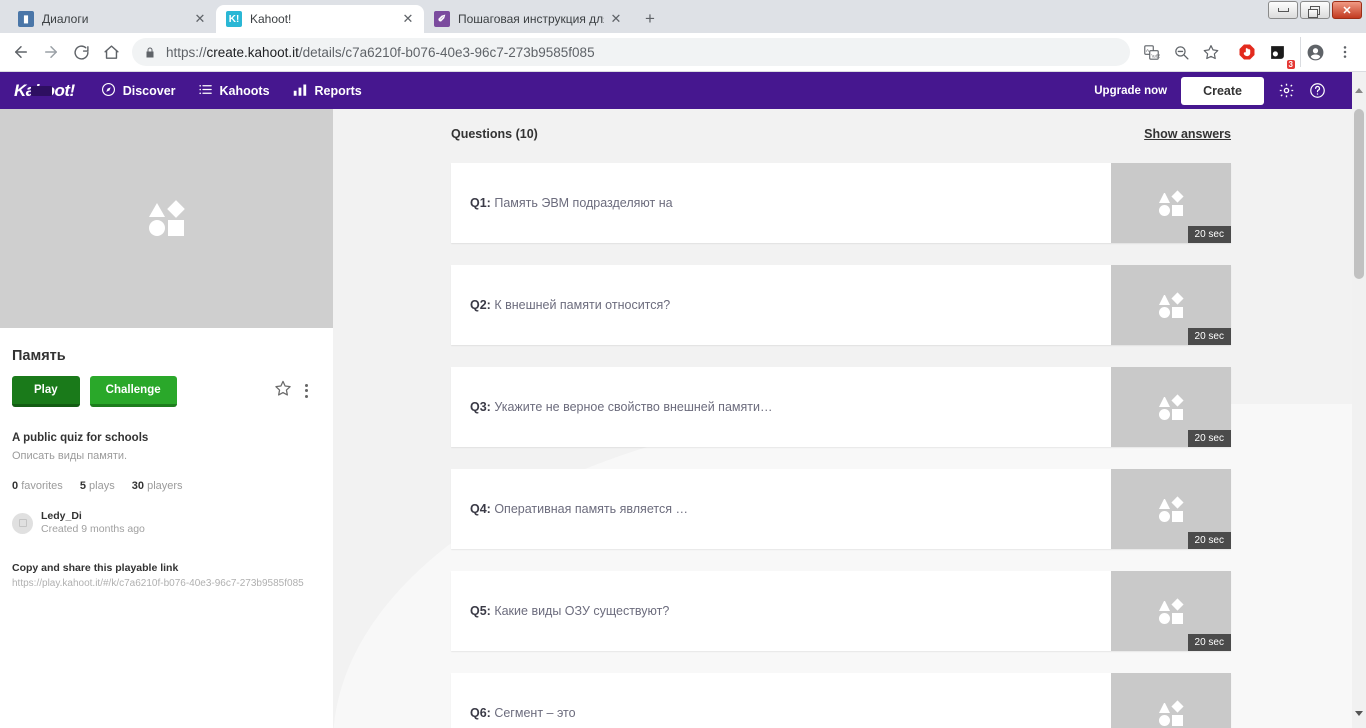  I want to click on nav-item-reports-label: Reports, so click(338, 90).